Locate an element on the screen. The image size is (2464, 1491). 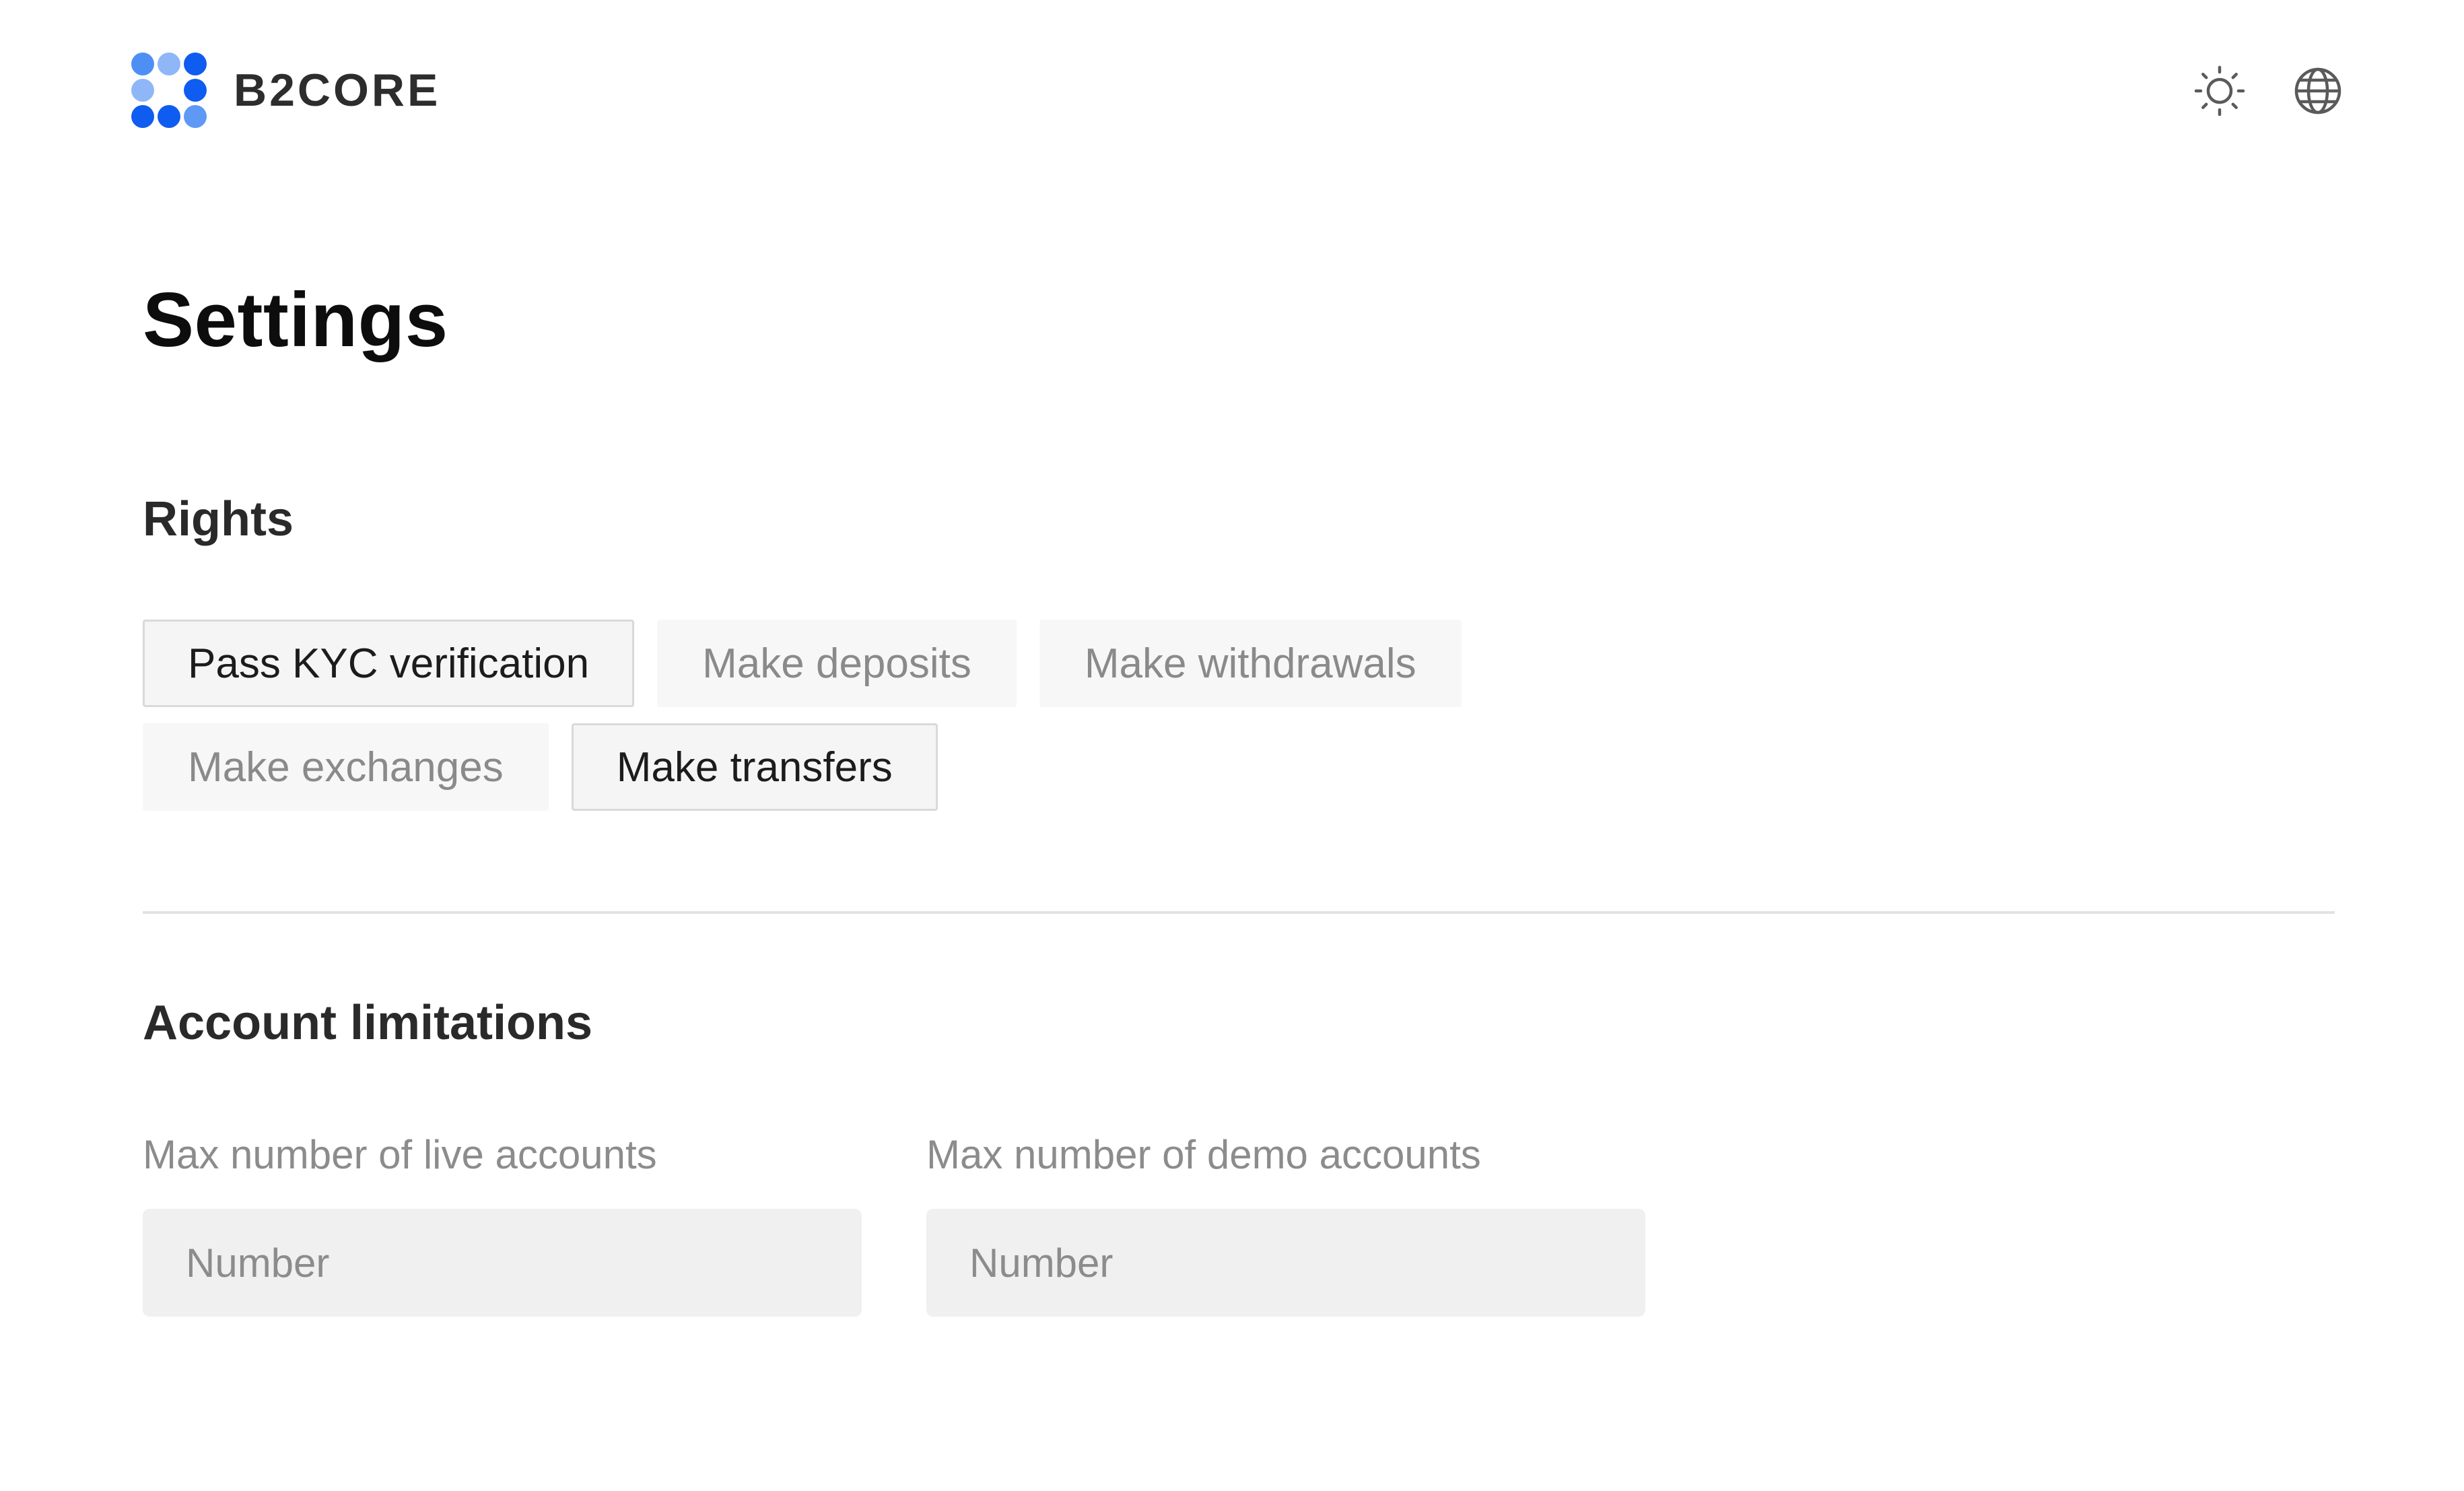
globe-icon is located at coordinates (2317, 90).